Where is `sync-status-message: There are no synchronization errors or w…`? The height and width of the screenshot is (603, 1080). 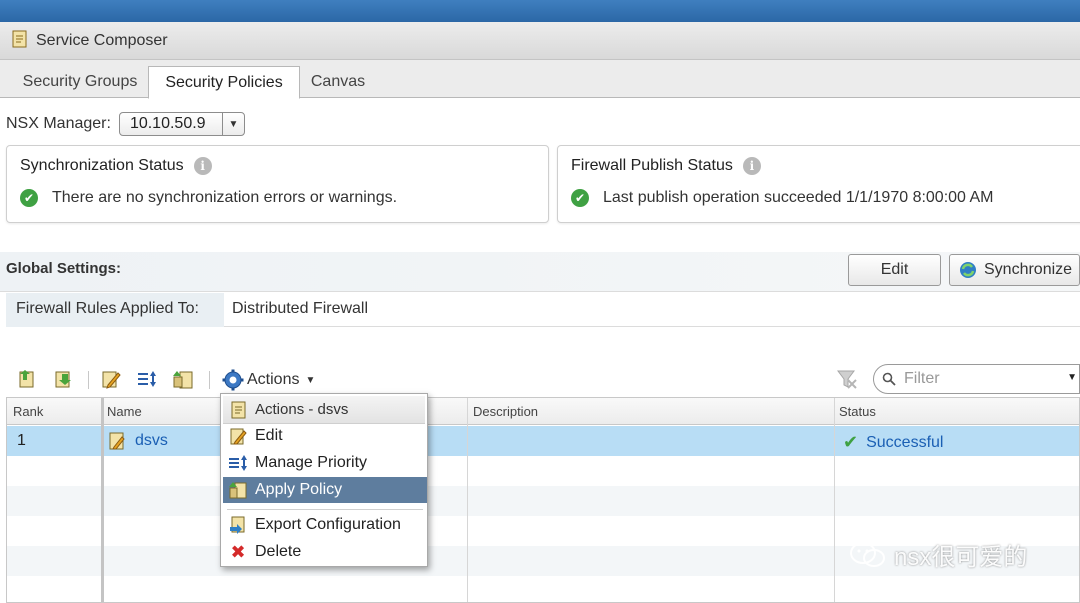 sync-status-message: There are no synchronization errors or w… is located at coordinates (225, 197).